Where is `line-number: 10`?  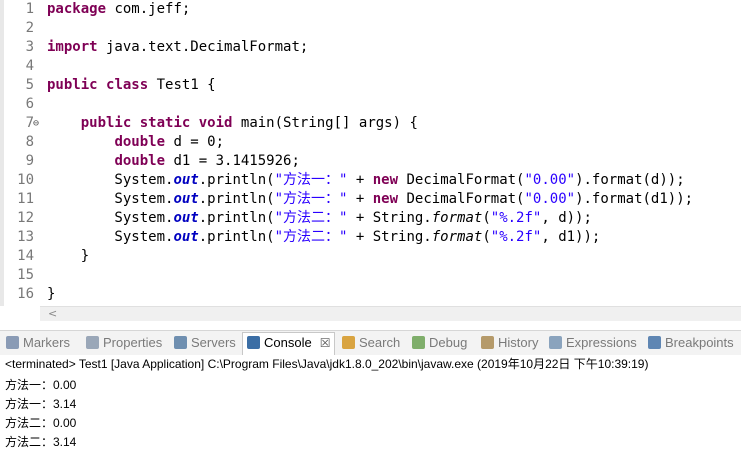 line-number: 10 is located at coordinates (25, 180).